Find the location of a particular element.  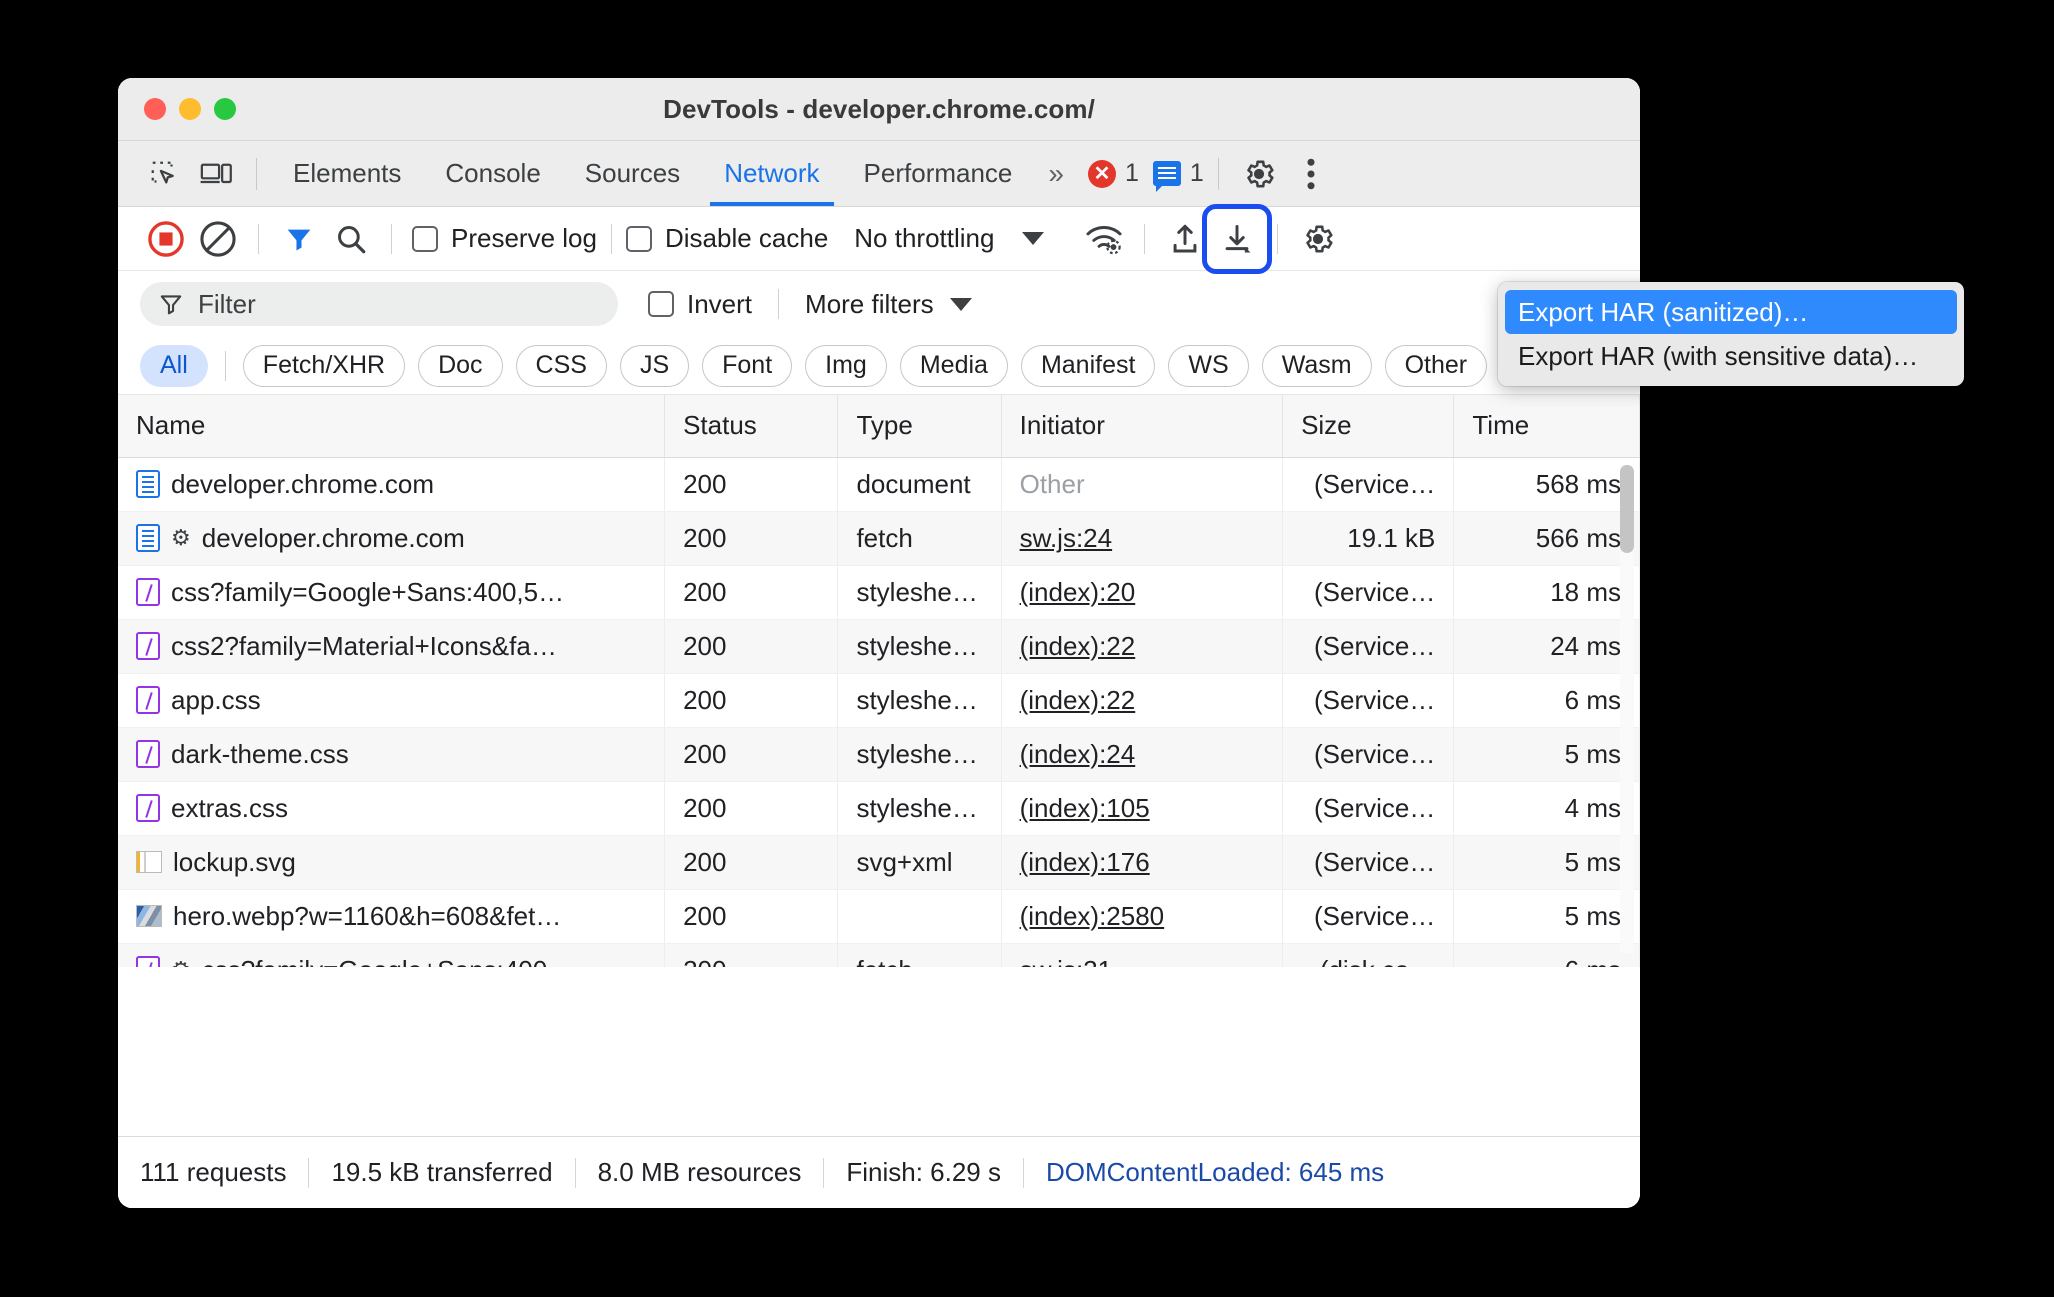

table-header-row: Name Status Type Initiator Size Time is located at coordinates (879, 426).